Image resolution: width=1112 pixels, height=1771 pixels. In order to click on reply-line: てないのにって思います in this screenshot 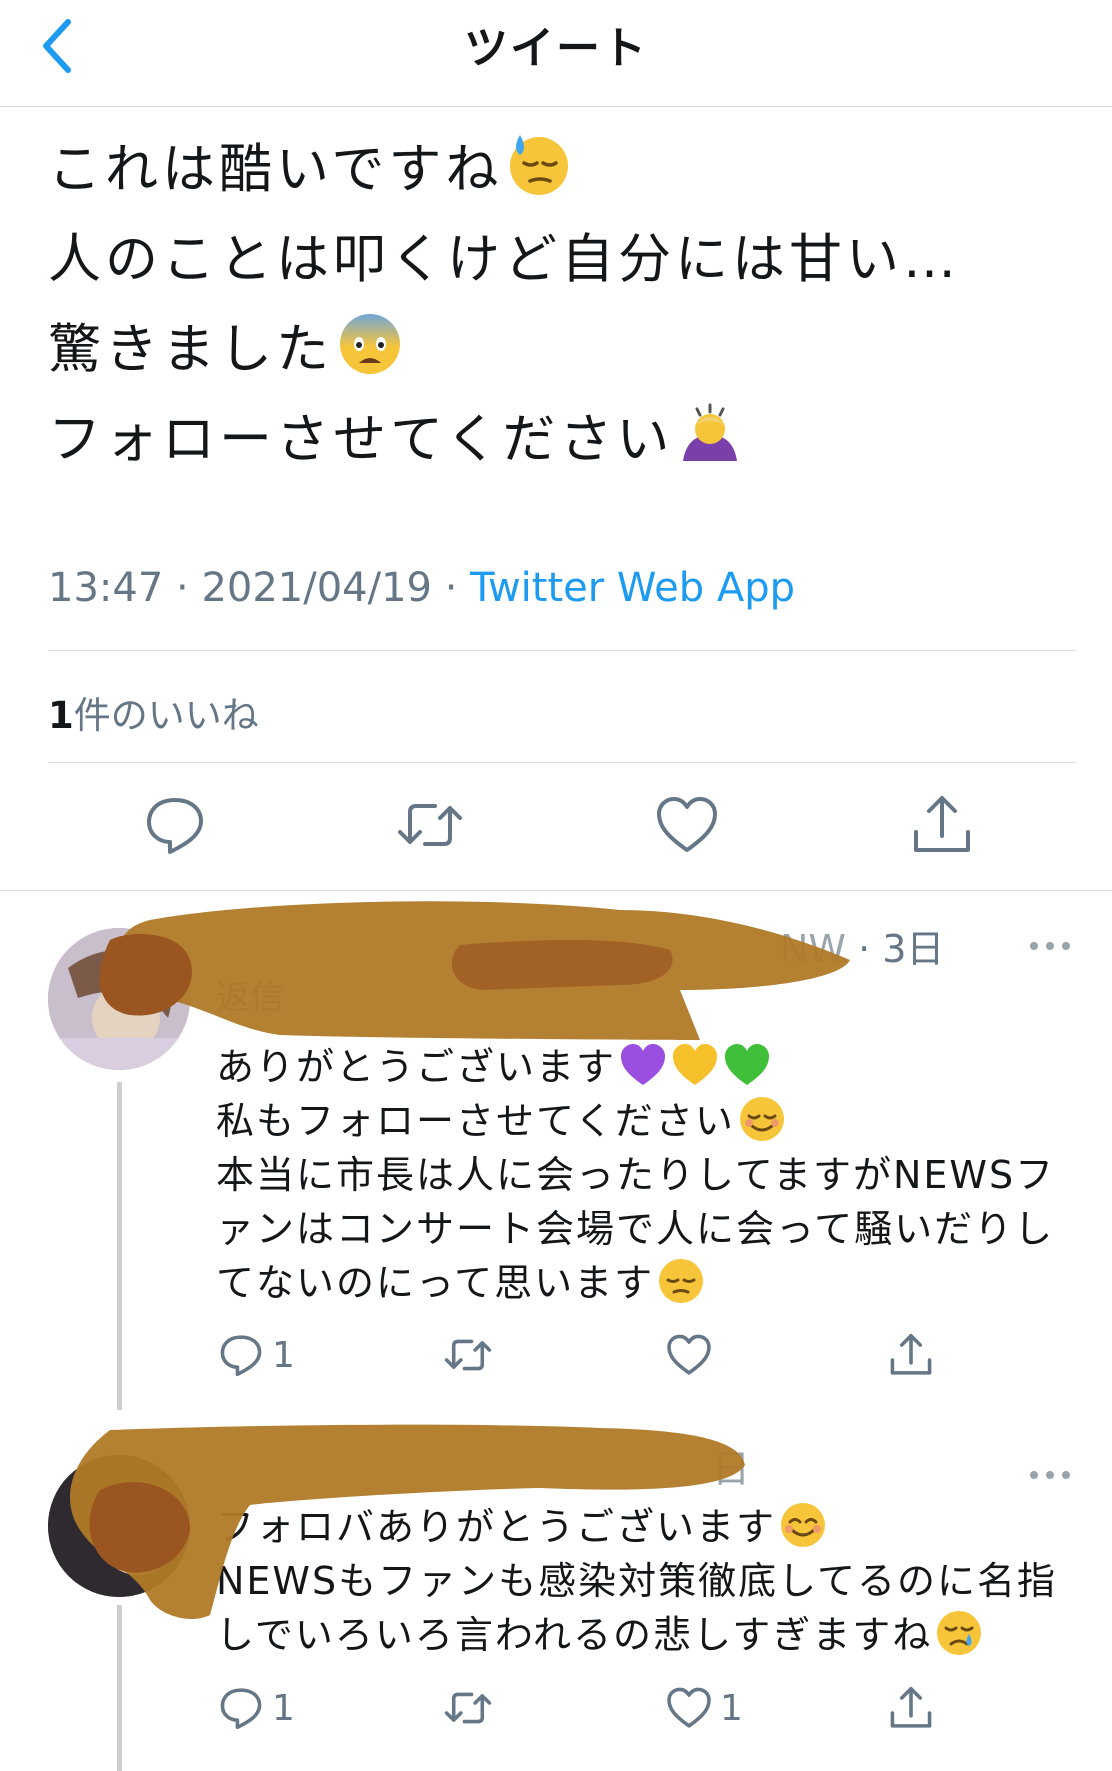, I will do `click(641, 1283)`.